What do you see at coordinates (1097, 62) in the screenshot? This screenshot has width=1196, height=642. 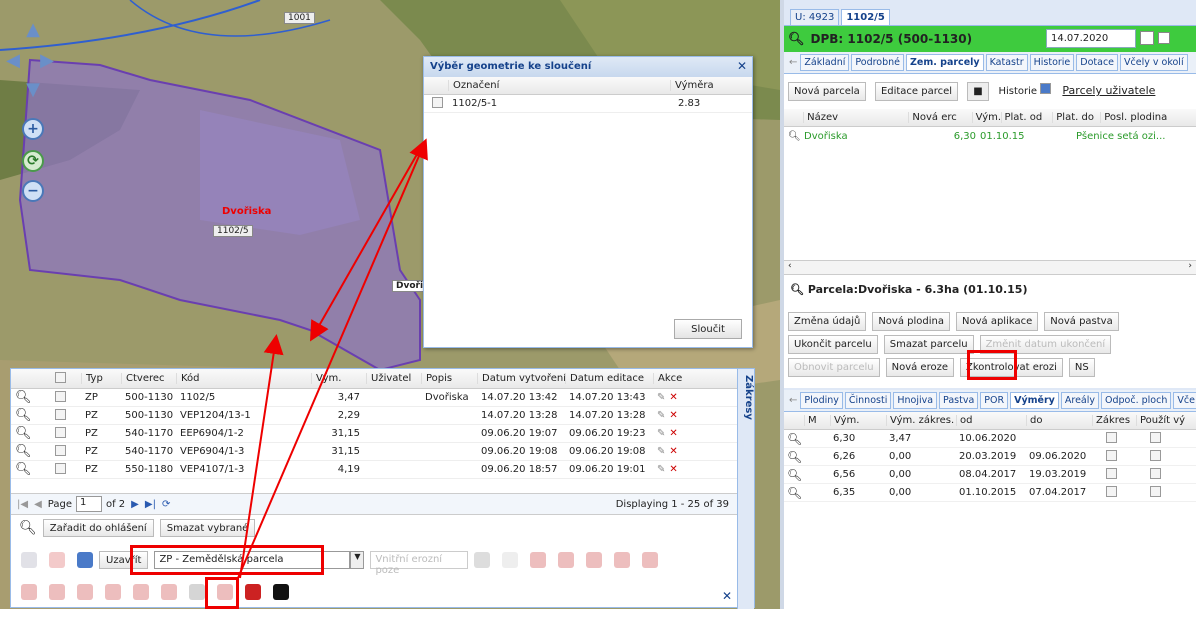 I see `subtab-5: Dotace` at bounding box center [1097, 62].